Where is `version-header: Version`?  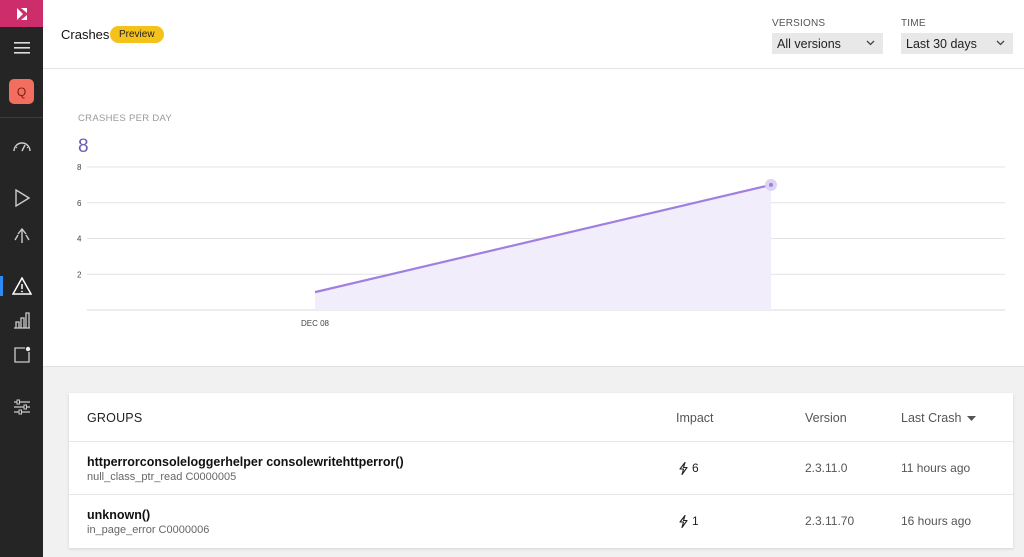
version-header: Version is located at coordinates (826, 418).